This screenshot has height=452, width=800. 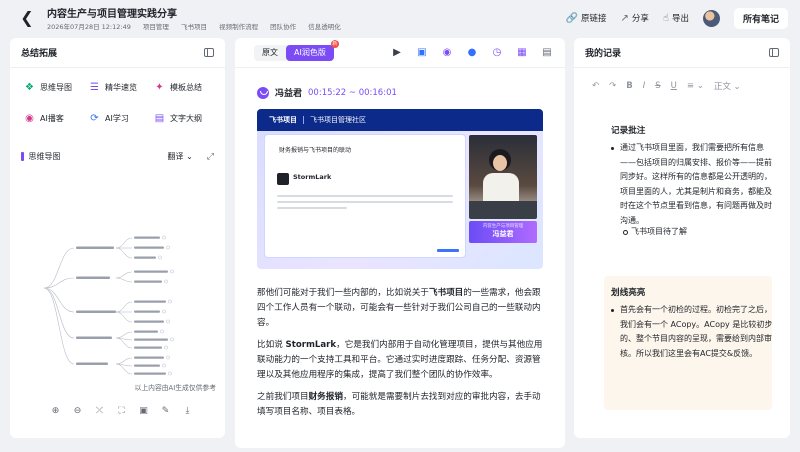 I want to click on highlights-icon: ☰, so click(x=94, y=87).